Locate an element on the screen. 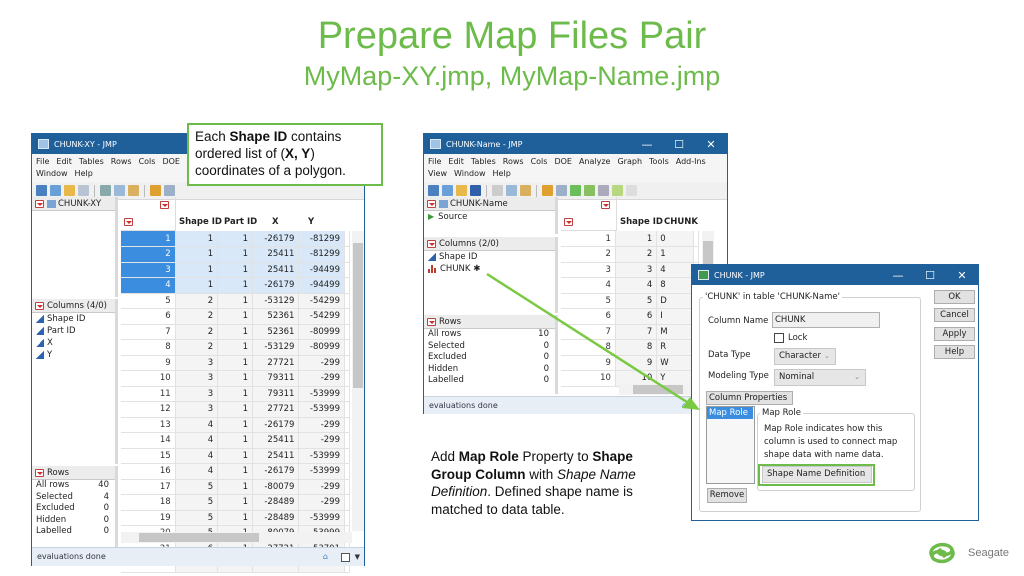  row-number: 2 is located at coordinates (148, 254).